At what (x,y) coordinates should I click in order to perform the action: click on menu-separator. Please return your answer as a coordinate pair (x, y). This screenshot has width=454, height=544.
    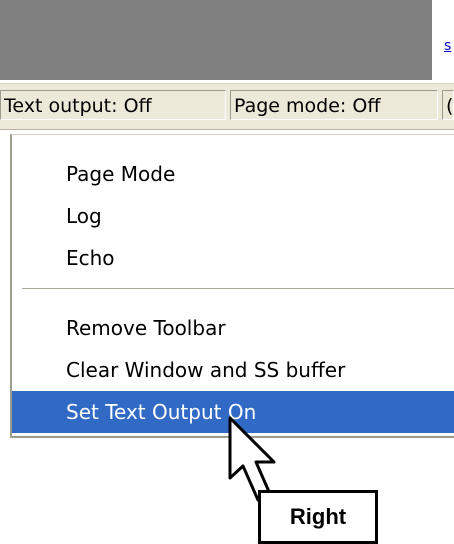
    Looking at the image, I should click on (238, 289).